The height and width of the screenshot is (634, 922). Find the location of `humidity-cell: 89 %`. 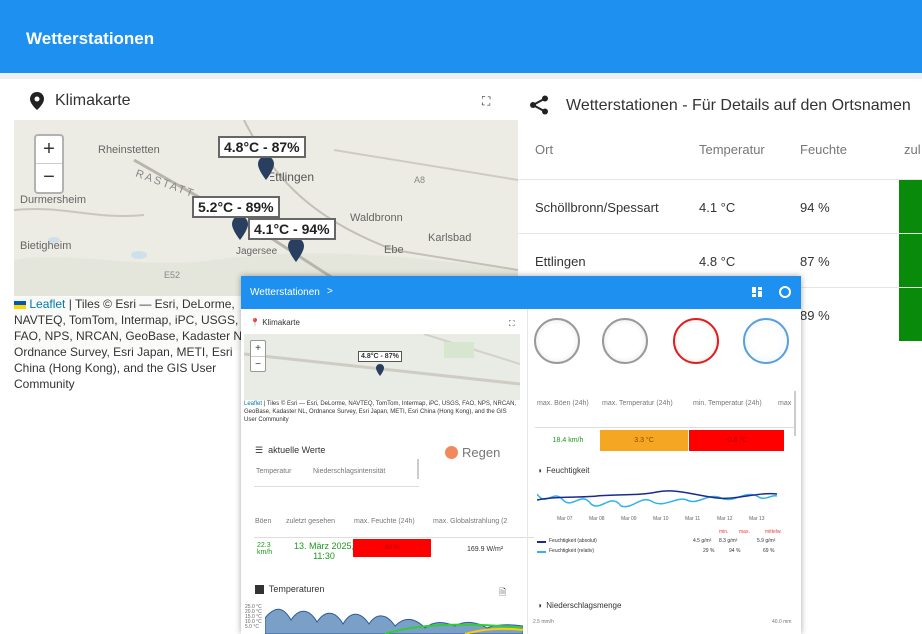

humidity-cell: 89 % is located at coordinates (815, 315).